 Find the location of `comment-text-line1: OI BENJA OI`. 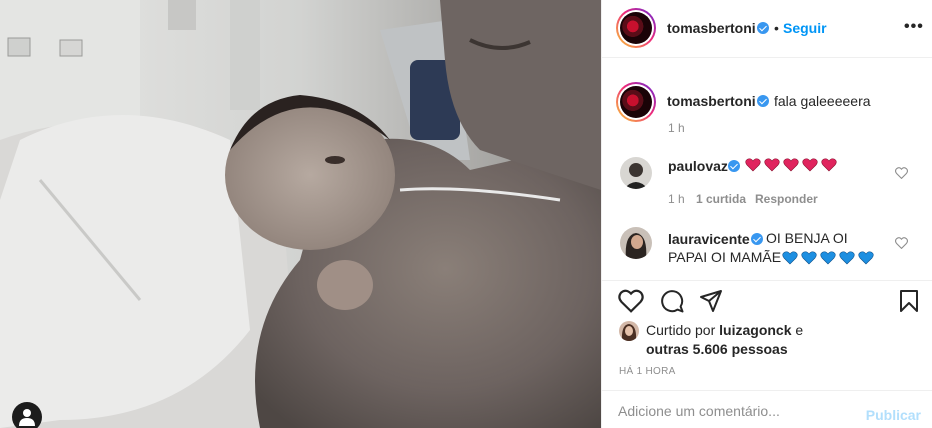

comment-text-line1: OI BENJA OI is located at coordinates (807, 238).